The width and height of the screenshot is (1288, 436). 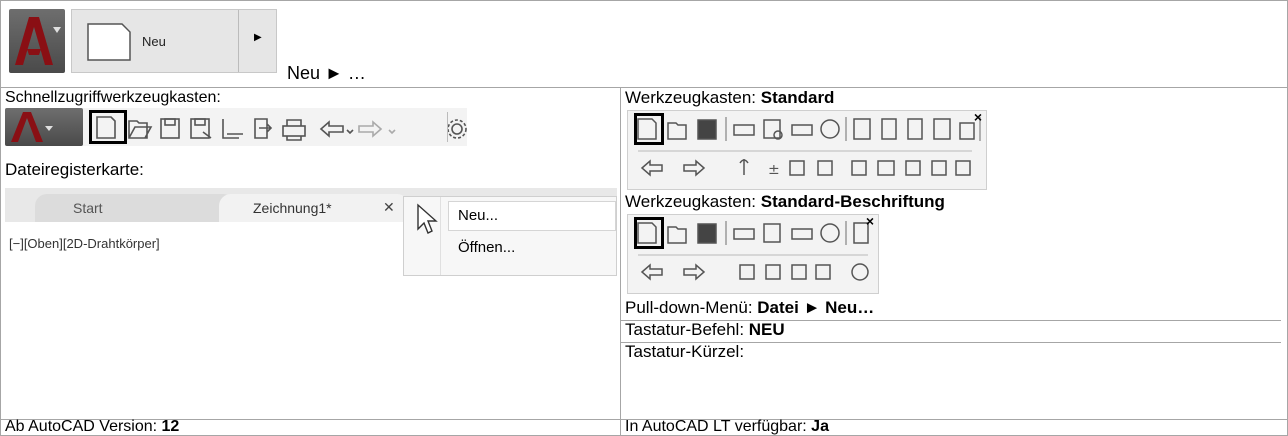 What do you see at coordinates (113, 97) in the screenshot?
I see `qat-title: Schnellzugriffwerkzeugkasten:` at bounding box center [113, 97].